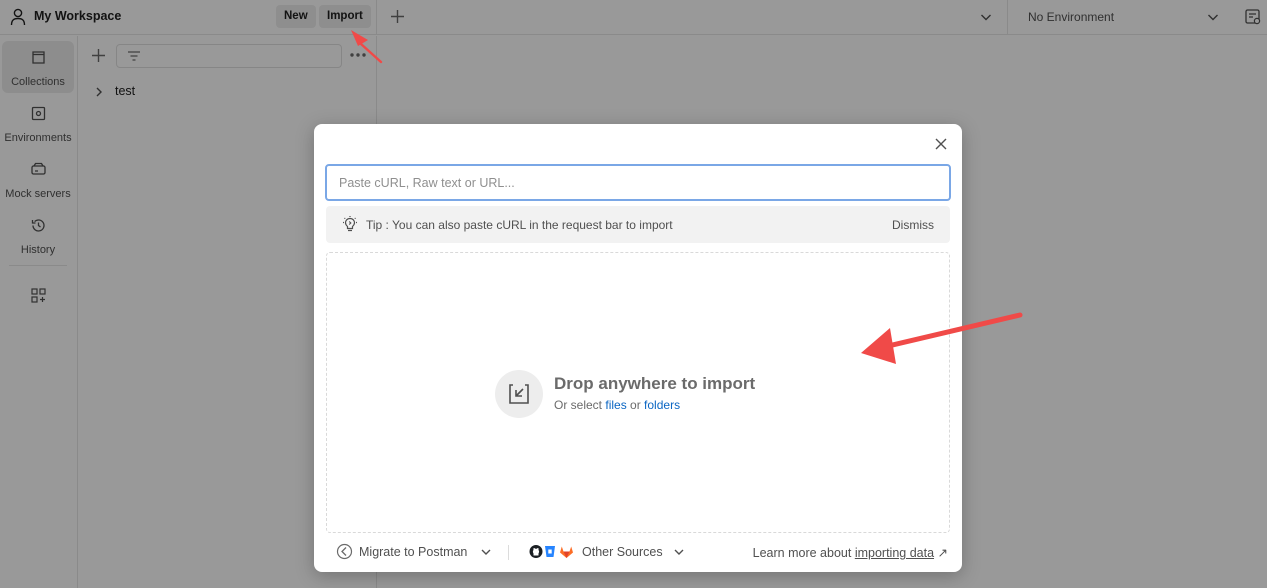 The width and height of the screenshot is (1267, 588). Describe the element at coordinates (942, 553) in the screenshot. I see `external-link-icon: ↗` at that location.